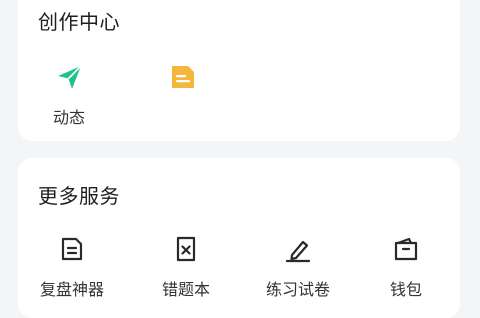 This screenshot has height=318, width=480. Describe the element at coordinates (72, 249) in the screenshot. I see `document-icon` at that location.